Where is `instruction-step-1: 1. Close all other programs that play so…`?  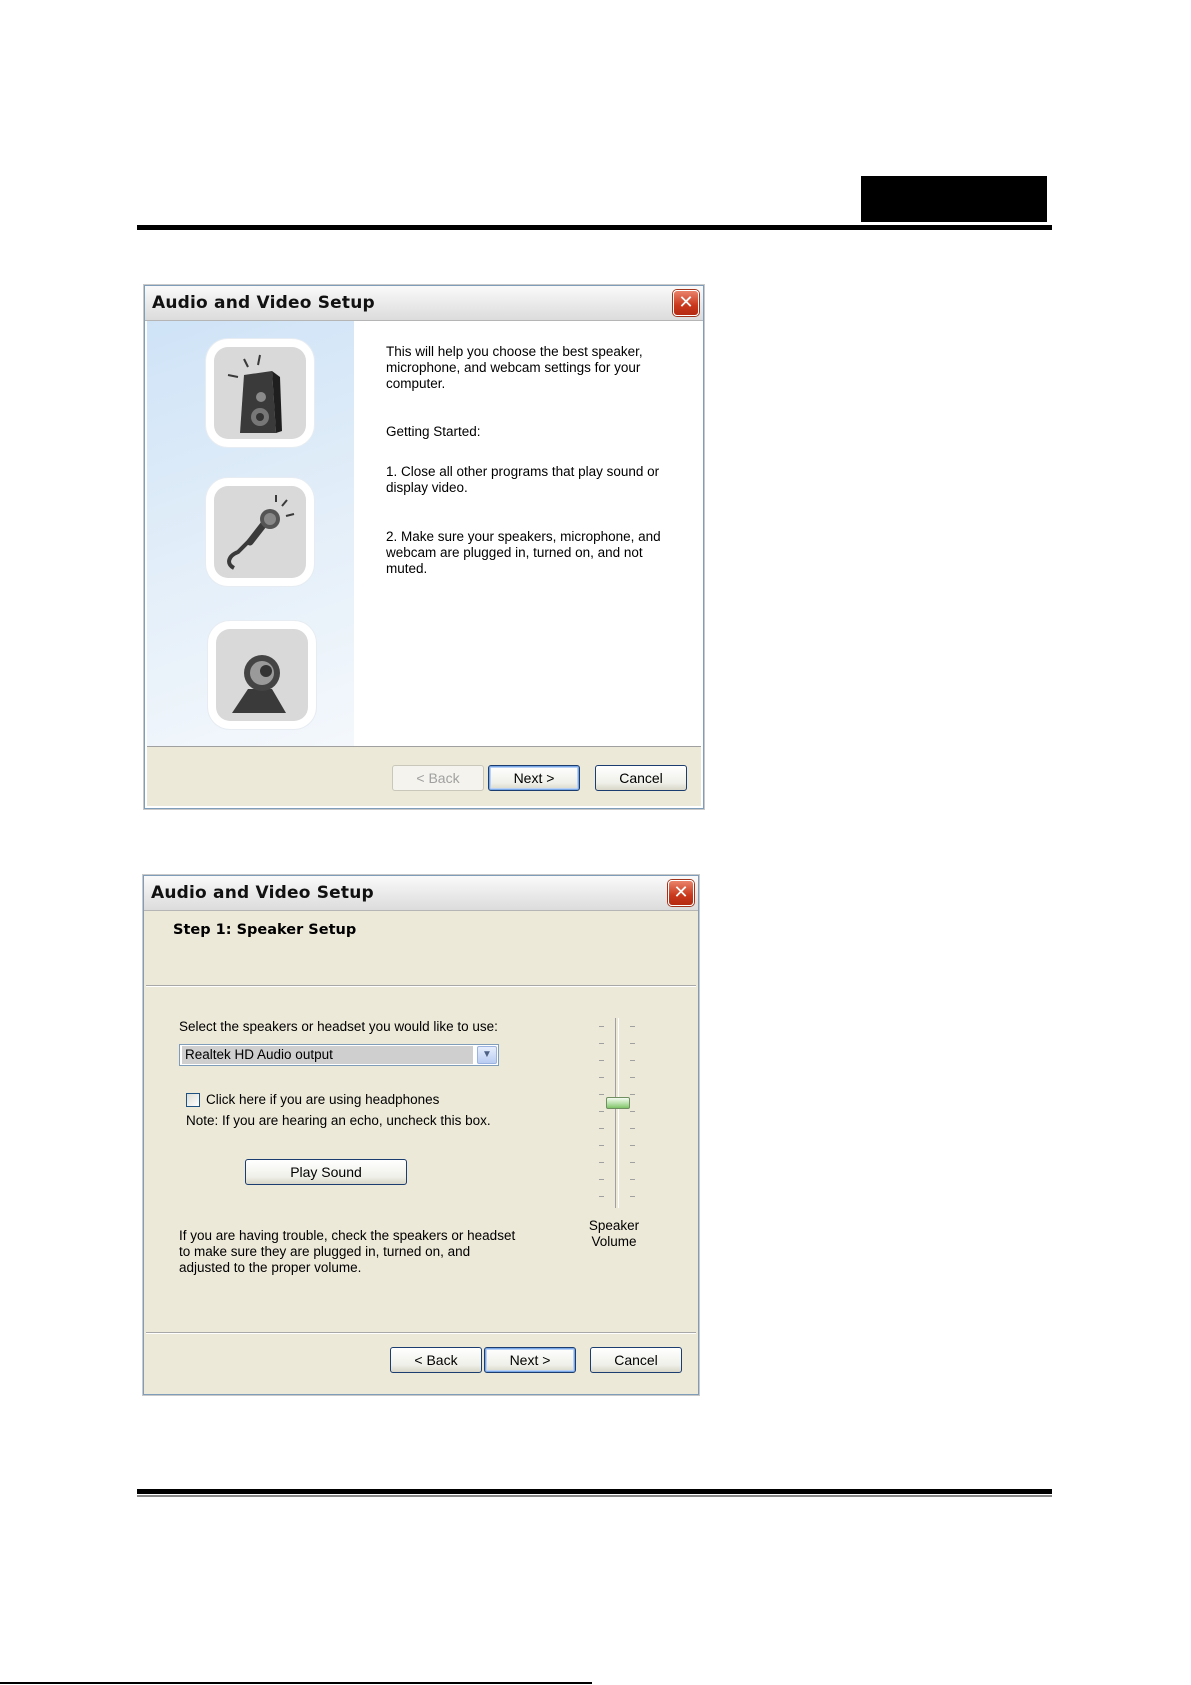 instruction-step-1: 1. Close all other programs that play so… is located at coordinates (523, 479).